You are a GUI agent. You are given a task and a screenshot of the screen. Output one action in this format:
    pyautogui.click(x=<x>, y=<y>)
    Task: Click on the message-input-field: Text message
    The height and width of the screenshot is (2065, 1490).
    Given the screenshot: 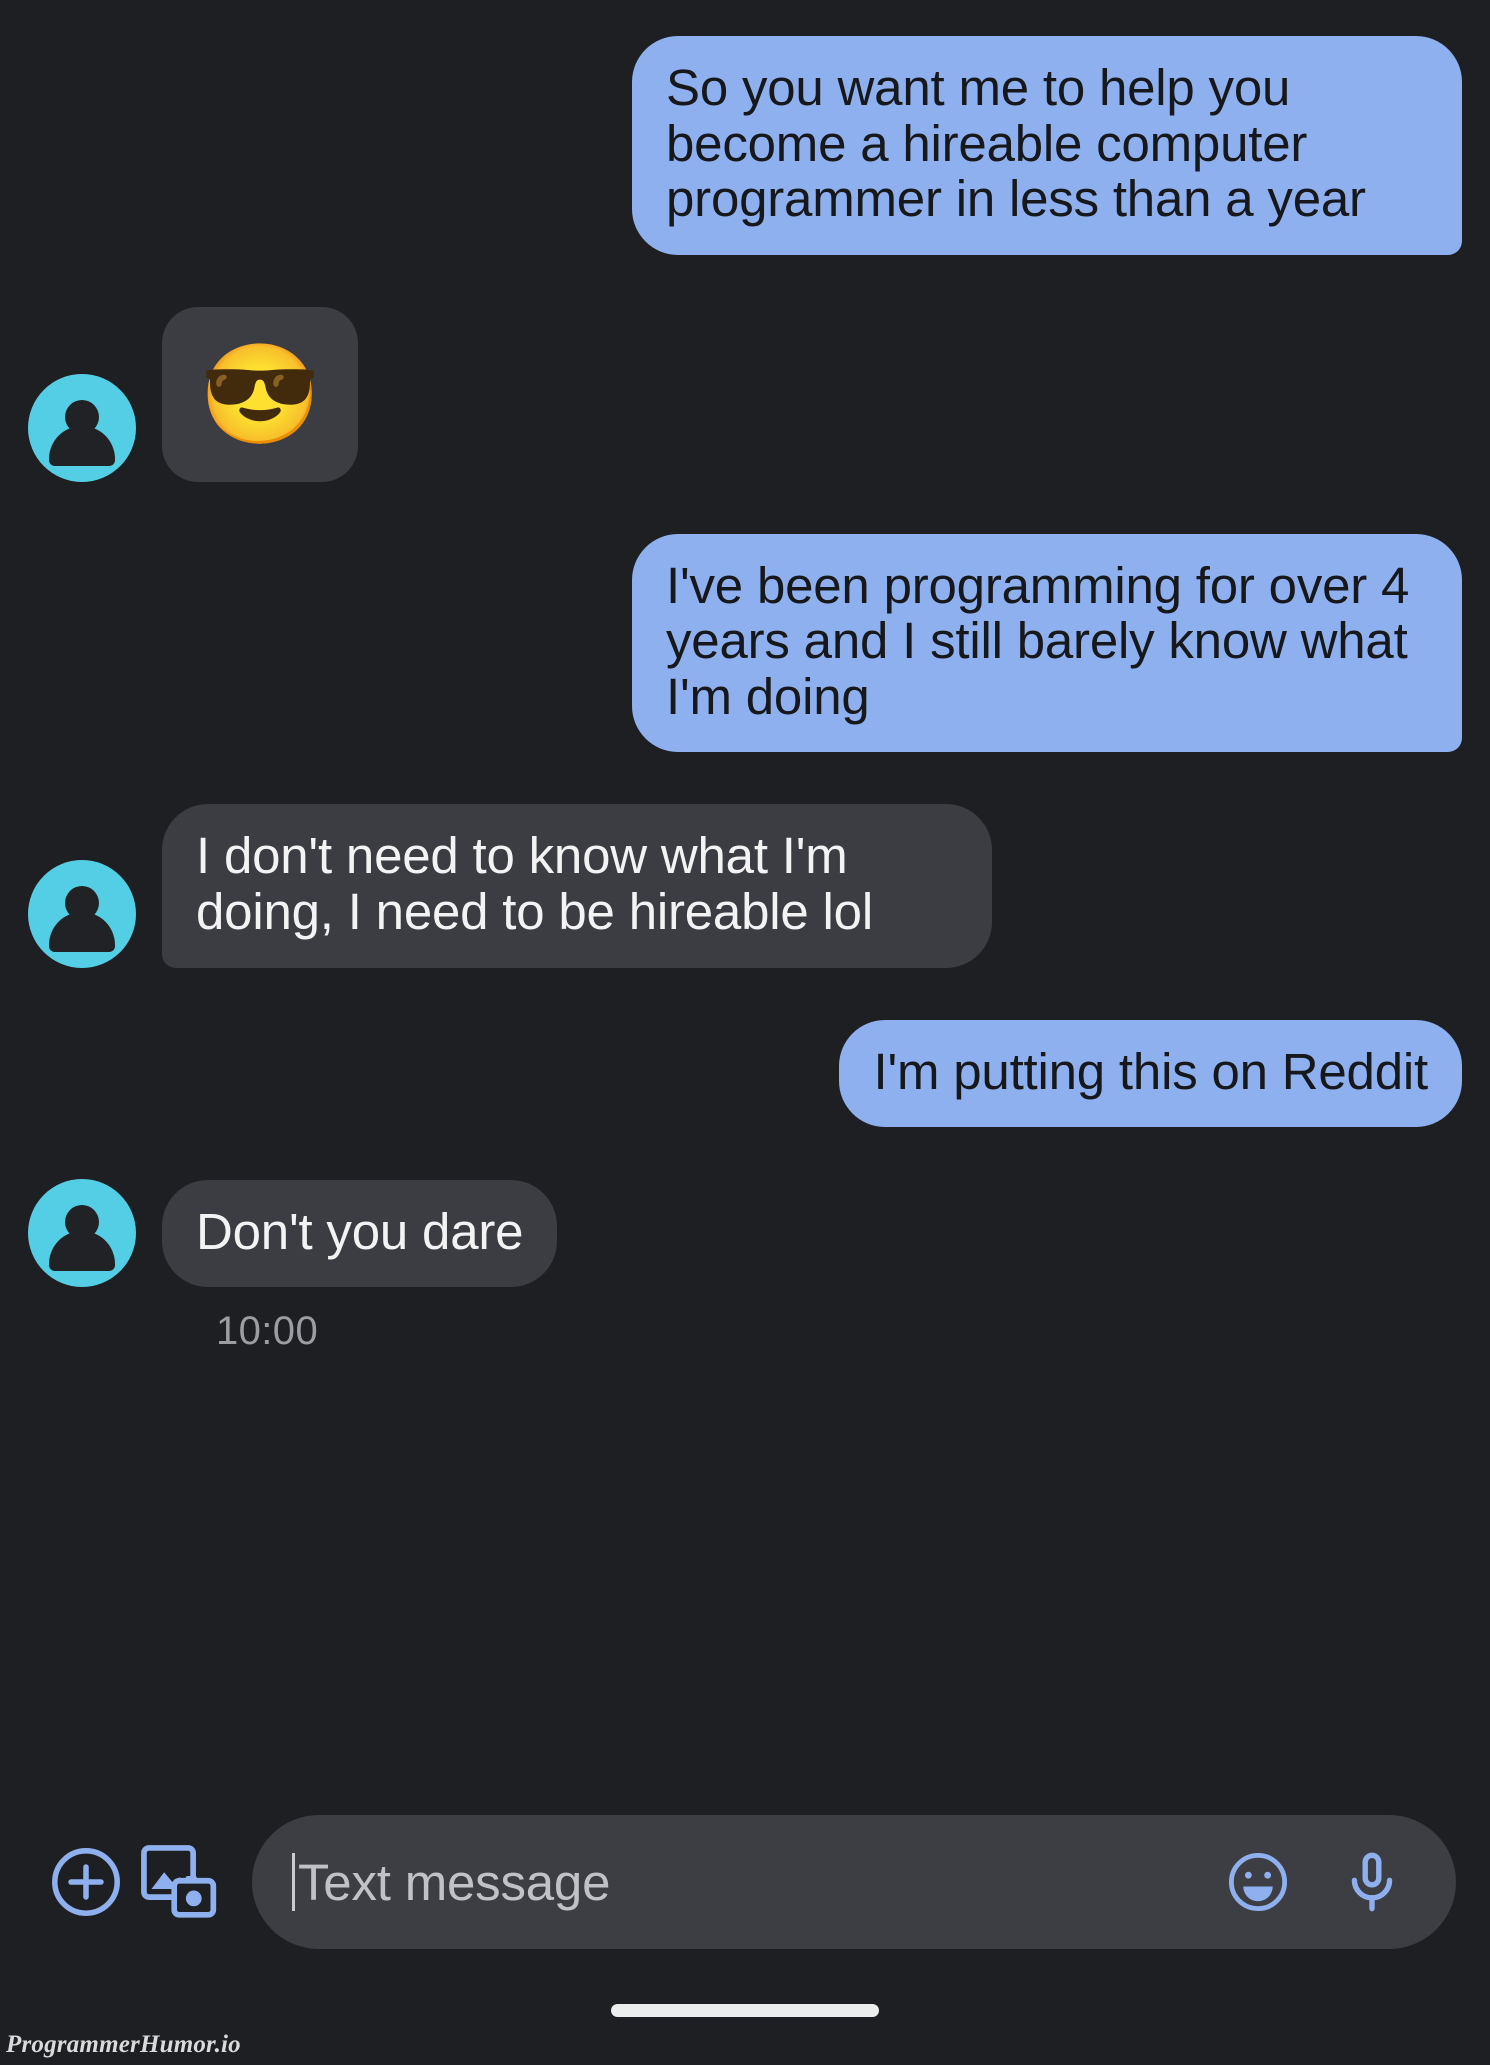 What is the action you would take?
    pyautogui.click(x=854, y=1882)
    